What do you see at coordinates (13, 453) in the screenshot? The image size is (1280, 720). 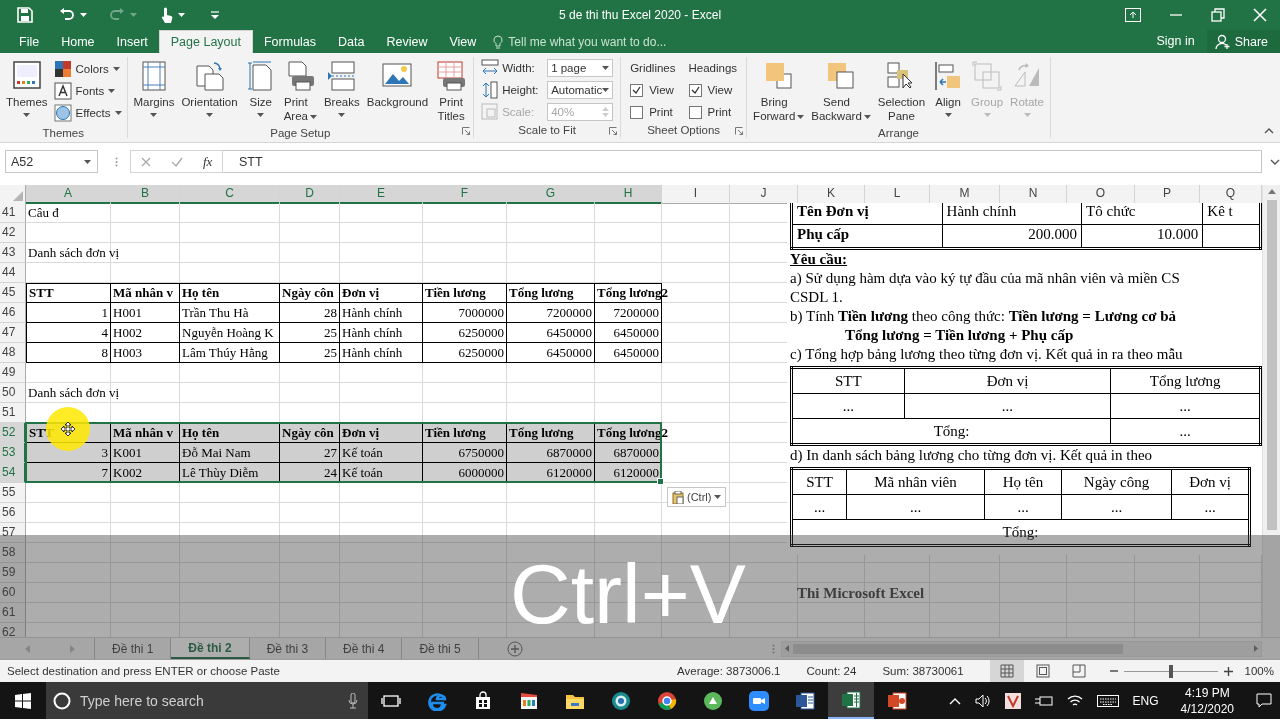 I see `row-header: 53` at bounding box center [13, 453].